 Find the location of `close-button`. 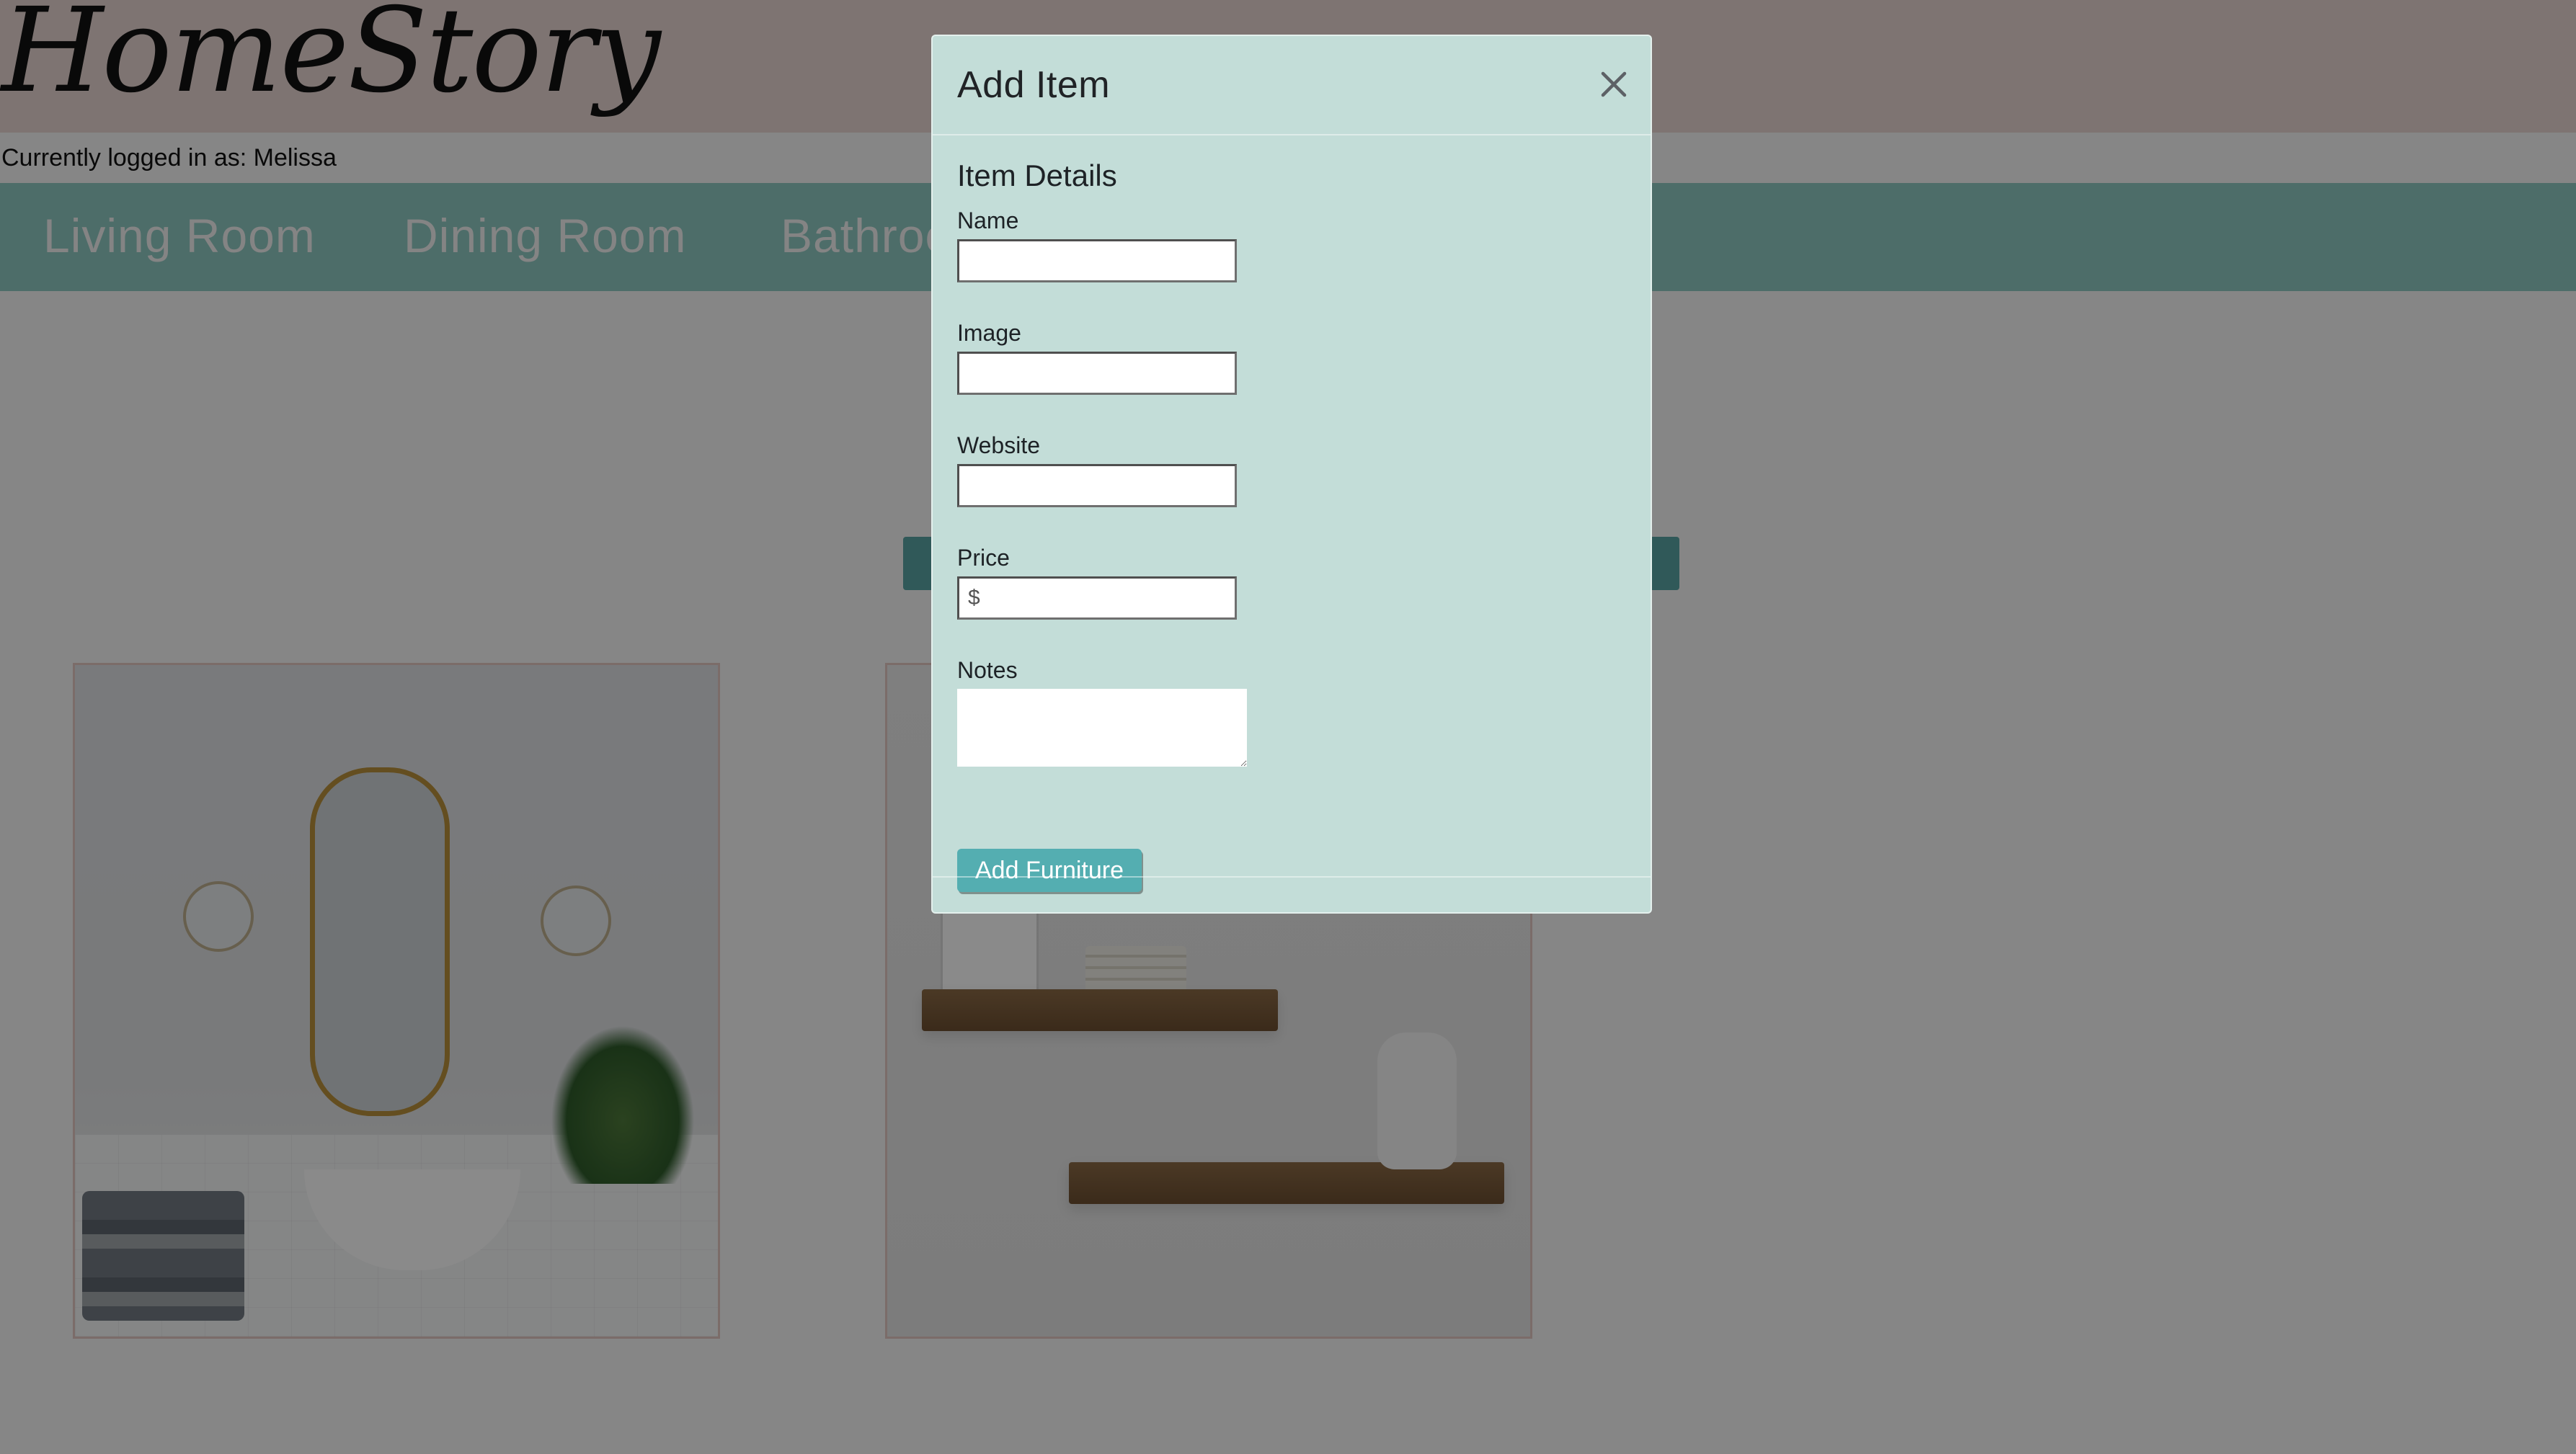

close-button is located at coordinates (1613, 84).